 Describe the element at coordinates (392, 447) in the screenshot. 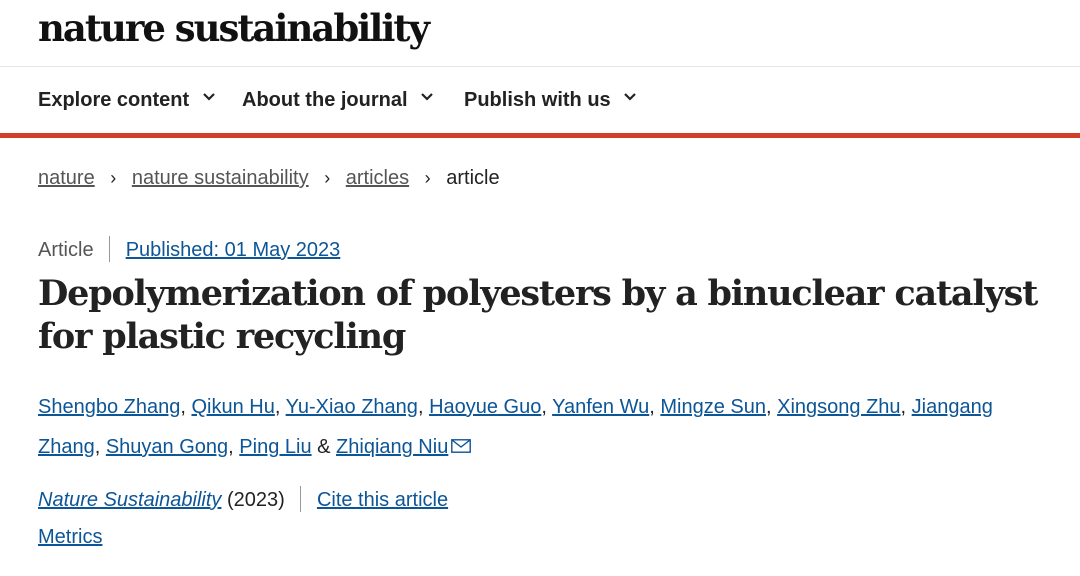

I see `author-link-corresponding: Zhiqiang Niu` at that location.